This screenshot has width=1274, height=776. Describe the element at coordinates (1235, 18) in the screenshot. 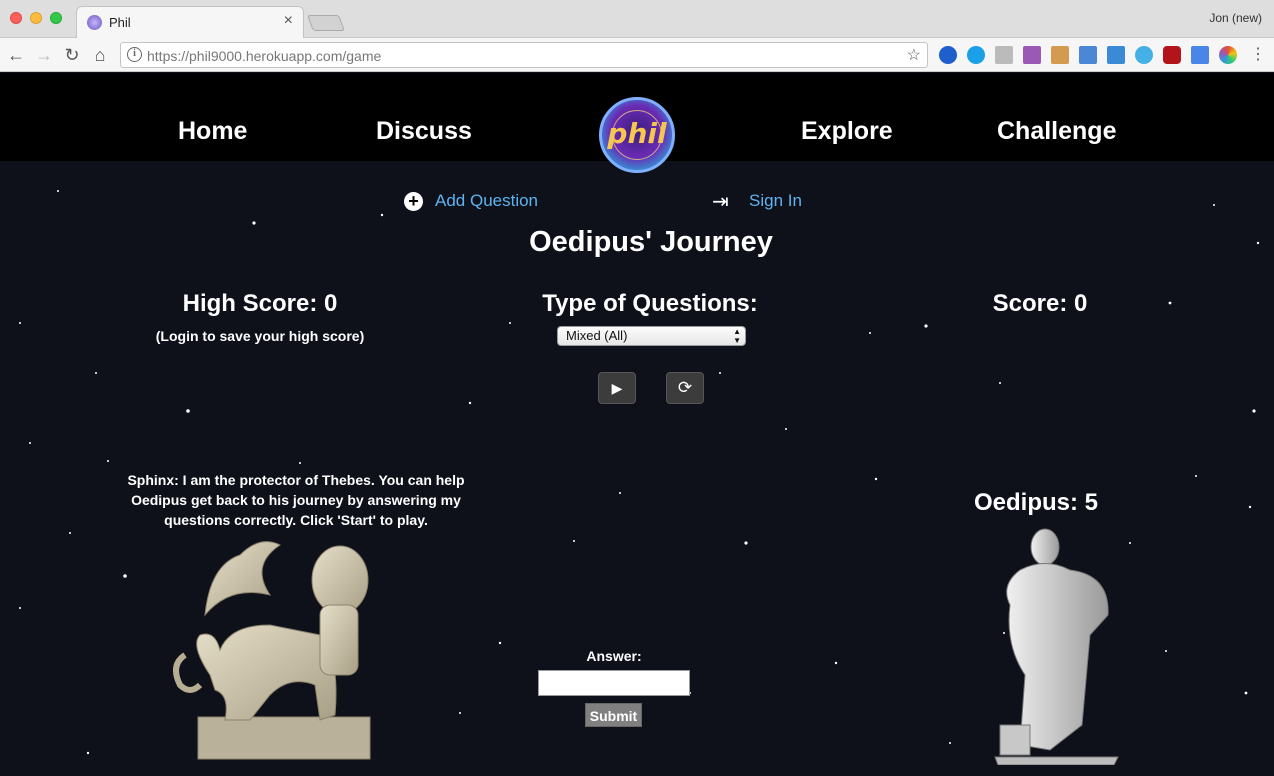

I see `profile-name: Jon (new)` at that location.